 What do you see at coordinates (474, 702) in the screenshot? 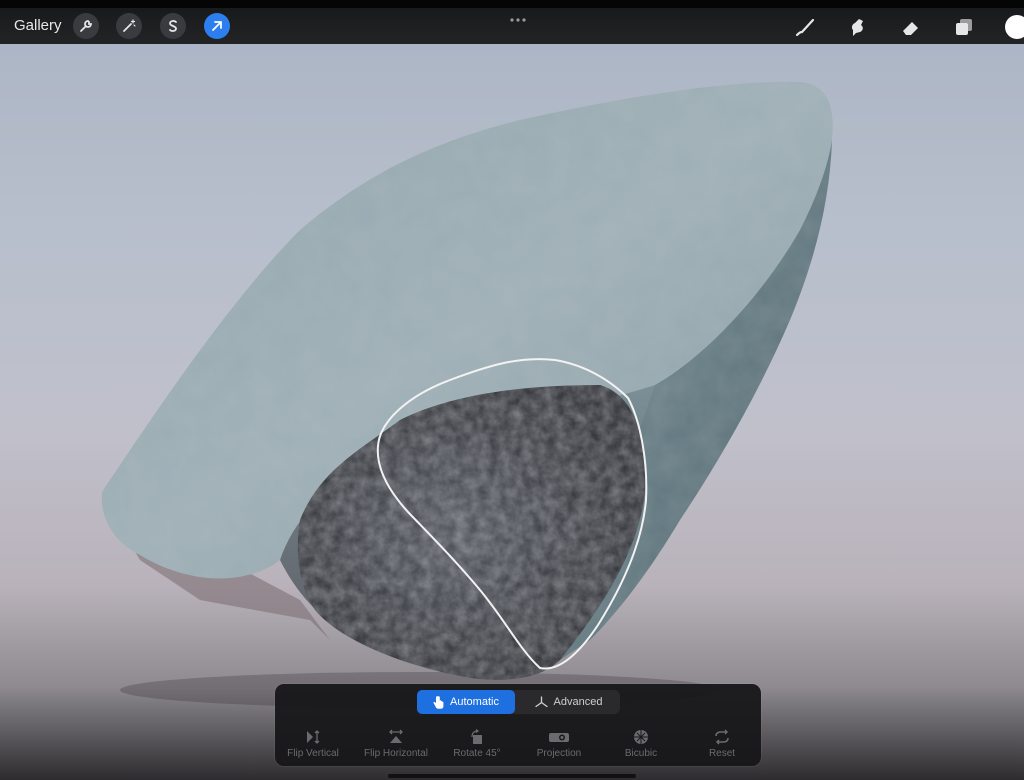
I see `automatic-mode-label: Automatic` at bounding box center [474, 702].